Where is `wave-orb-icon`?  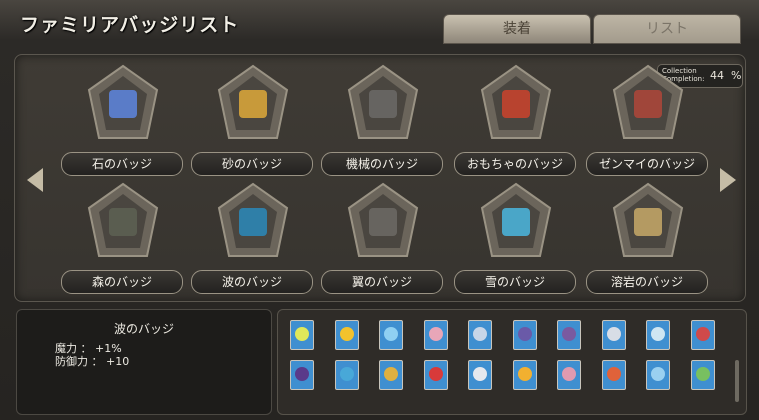 wave-orb-icon is located at coordinates (253, 222).